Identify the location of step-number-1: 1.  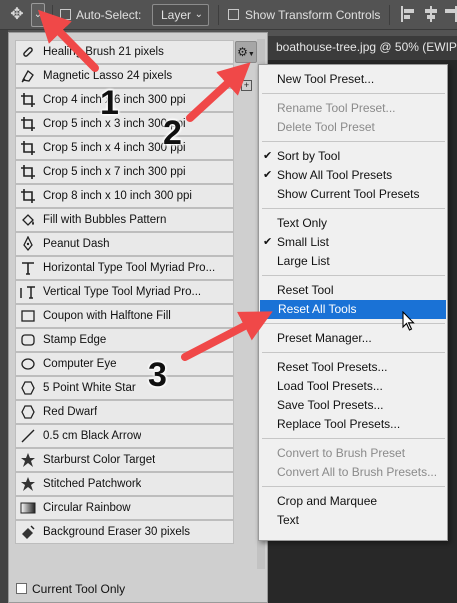
(109, 103).